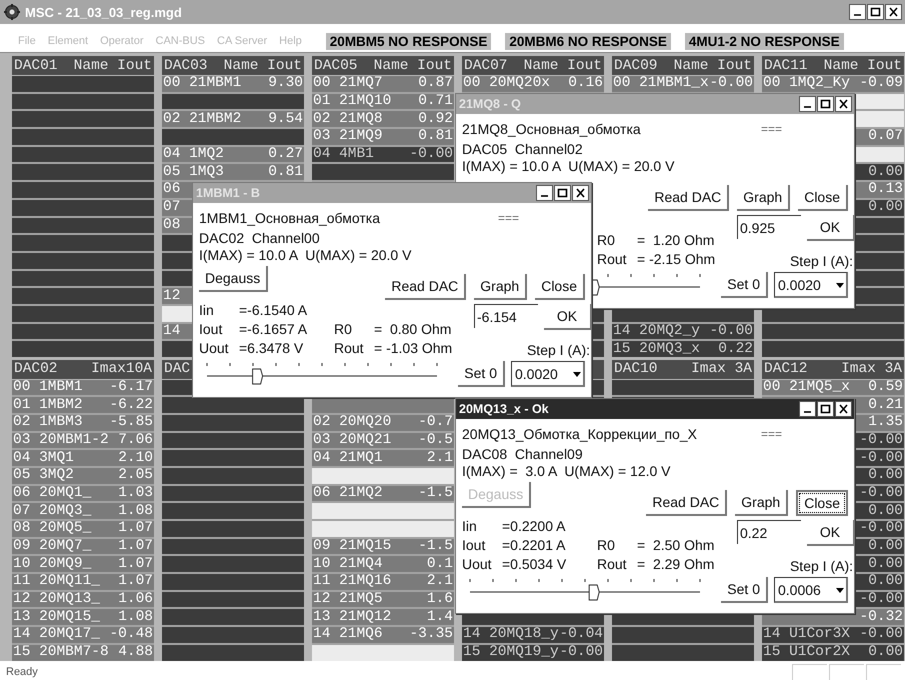 Image resolution: width=905 pixels, height=680 pixels. I want to click on coil-heading: 20MQ13_Обмотка_Коррекции_по_X, so click(579, 434).